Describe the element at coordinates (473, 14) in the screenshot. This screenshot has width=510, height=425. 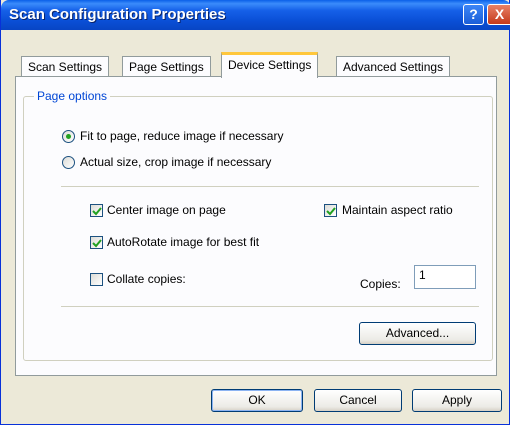
I see `help-button: ?` at that location.